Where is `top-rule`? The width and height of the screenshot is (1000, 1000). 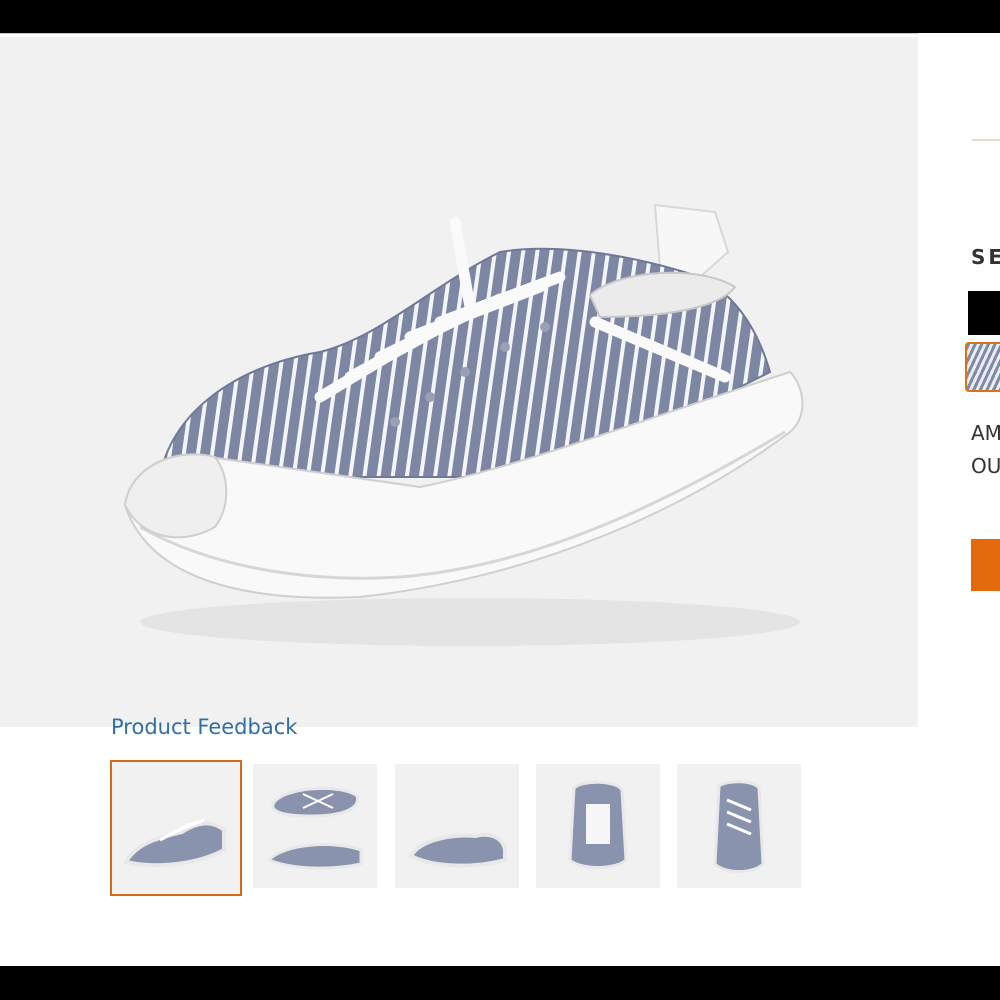
top-rule is located at coordinates (500, 33).